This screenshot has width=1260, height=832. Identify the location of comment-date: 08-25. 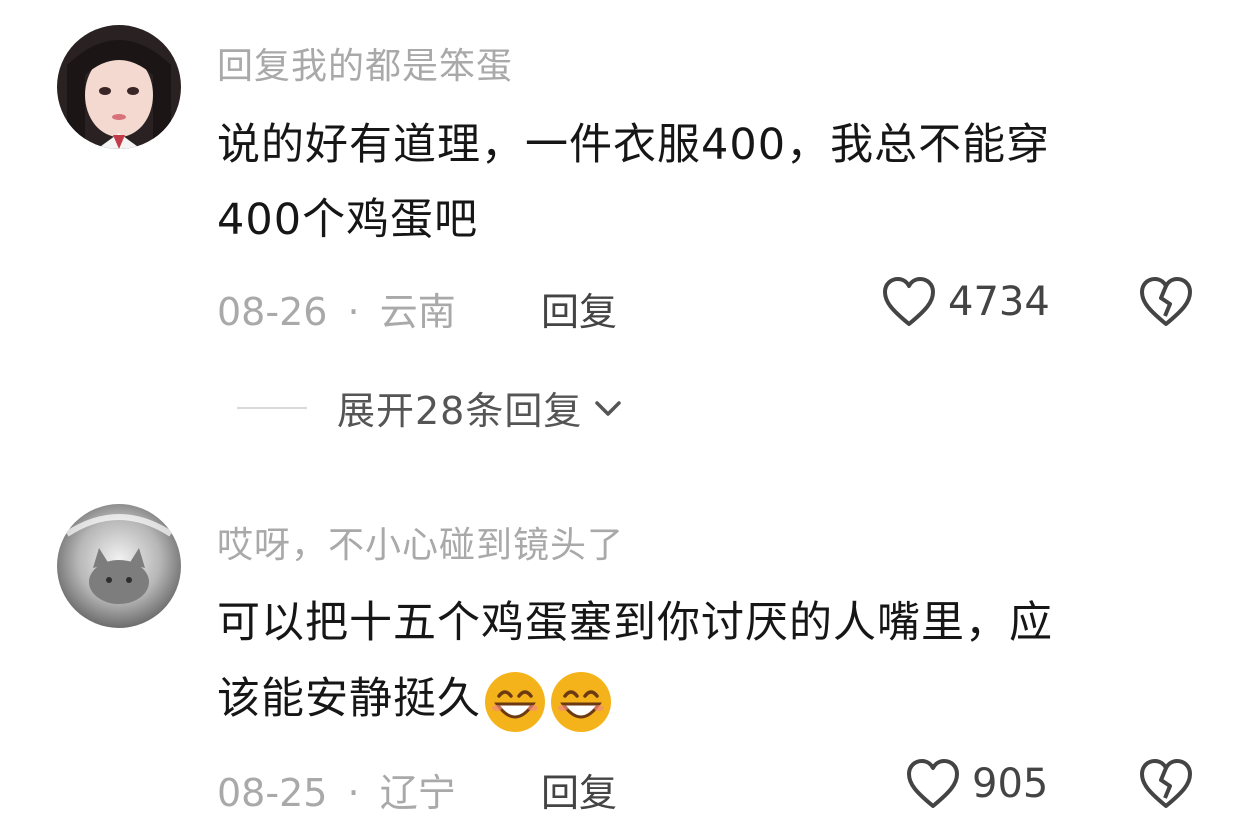
(272, 793).